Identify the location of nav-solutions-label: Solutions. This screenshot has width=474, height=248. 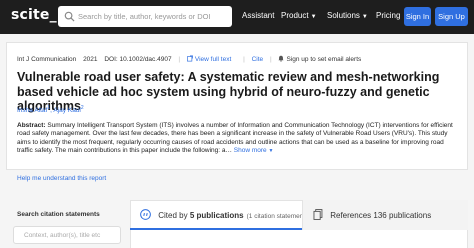
(343, 15).